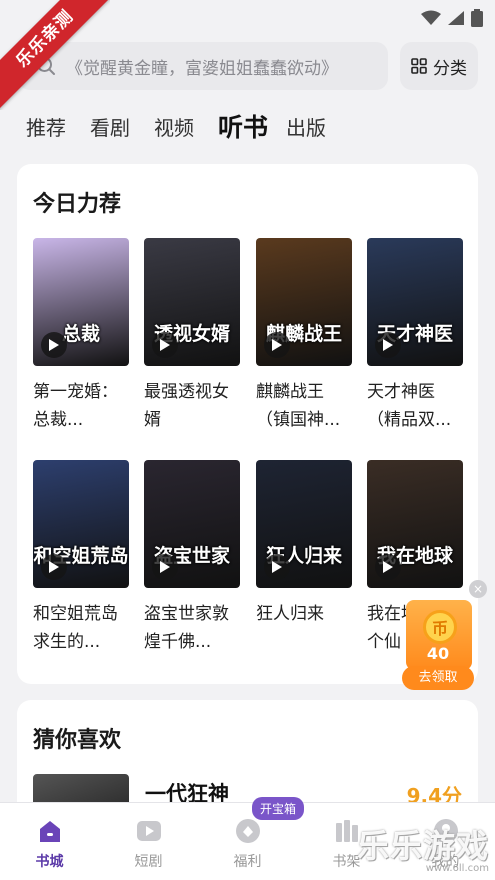  I want to click on home-icon, so click(49, 831).